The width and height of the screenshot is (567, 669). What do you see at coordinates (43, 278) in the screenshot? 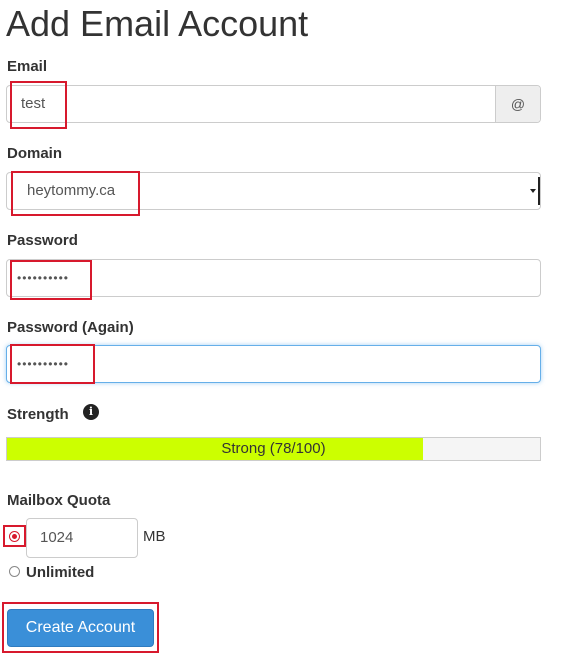
I see `password-value: ••••••••••` at bounding box center [43, 278].